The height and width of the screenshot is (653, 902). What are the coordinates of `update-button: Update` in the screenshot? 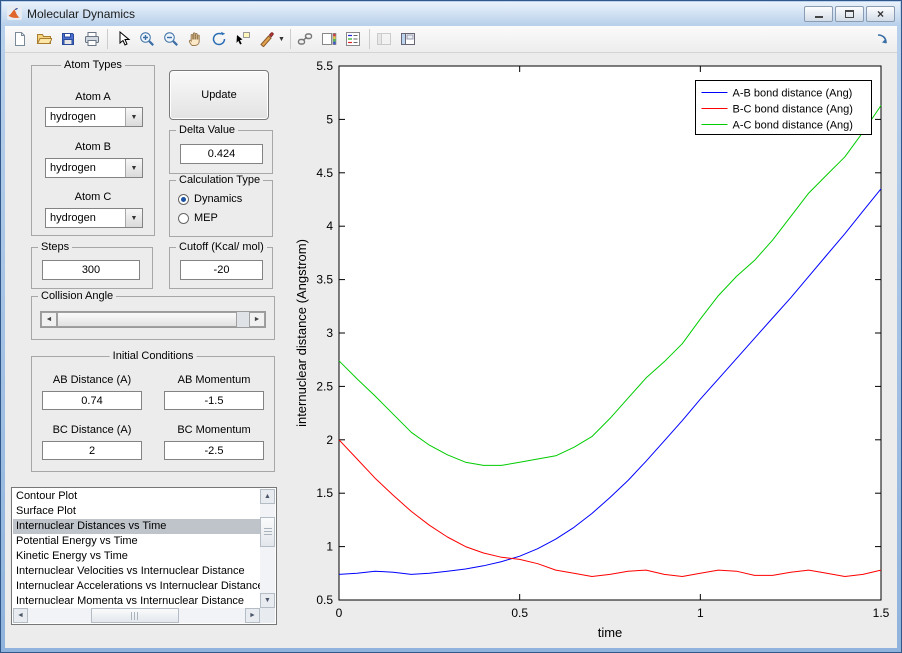 It's located at (219, 95).